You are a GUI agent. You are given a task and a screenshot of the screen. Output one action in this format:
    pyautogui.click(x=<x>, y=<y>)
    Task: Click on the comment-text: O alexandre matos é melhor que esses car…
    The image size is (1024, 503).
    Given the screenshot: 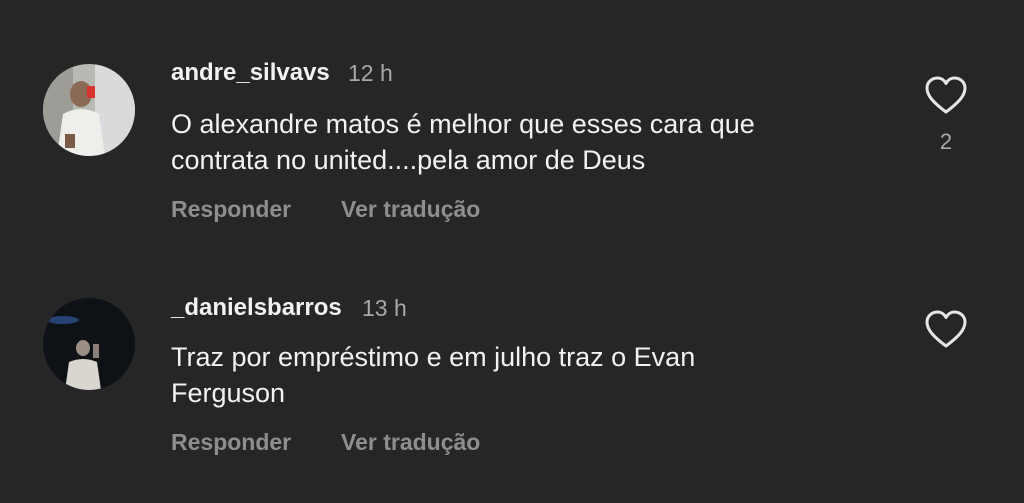 What is the action you would take?
    pyautogui.click(x=531, y=142)
    